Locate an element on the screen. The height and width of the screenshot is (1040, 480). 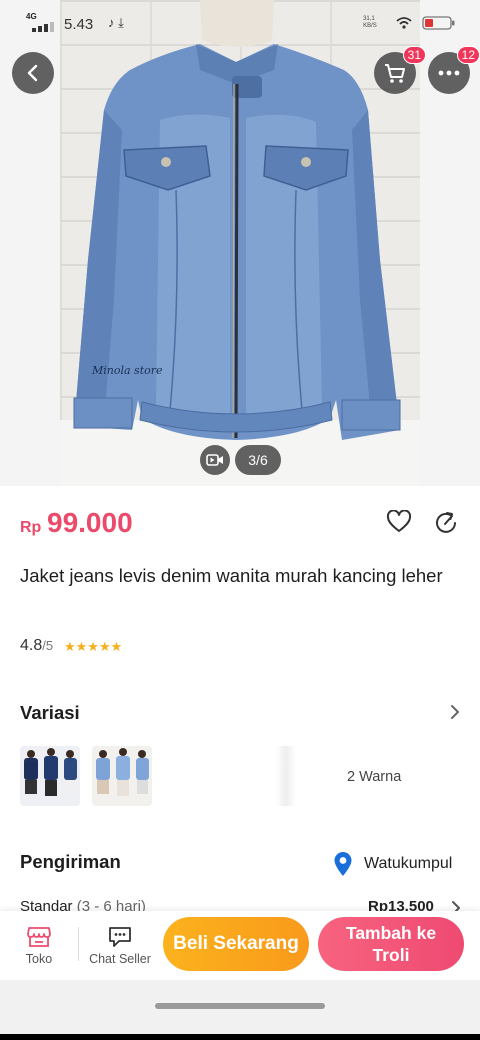
chat-seller-button: Chat Seller is located at coordinates (120, 945).